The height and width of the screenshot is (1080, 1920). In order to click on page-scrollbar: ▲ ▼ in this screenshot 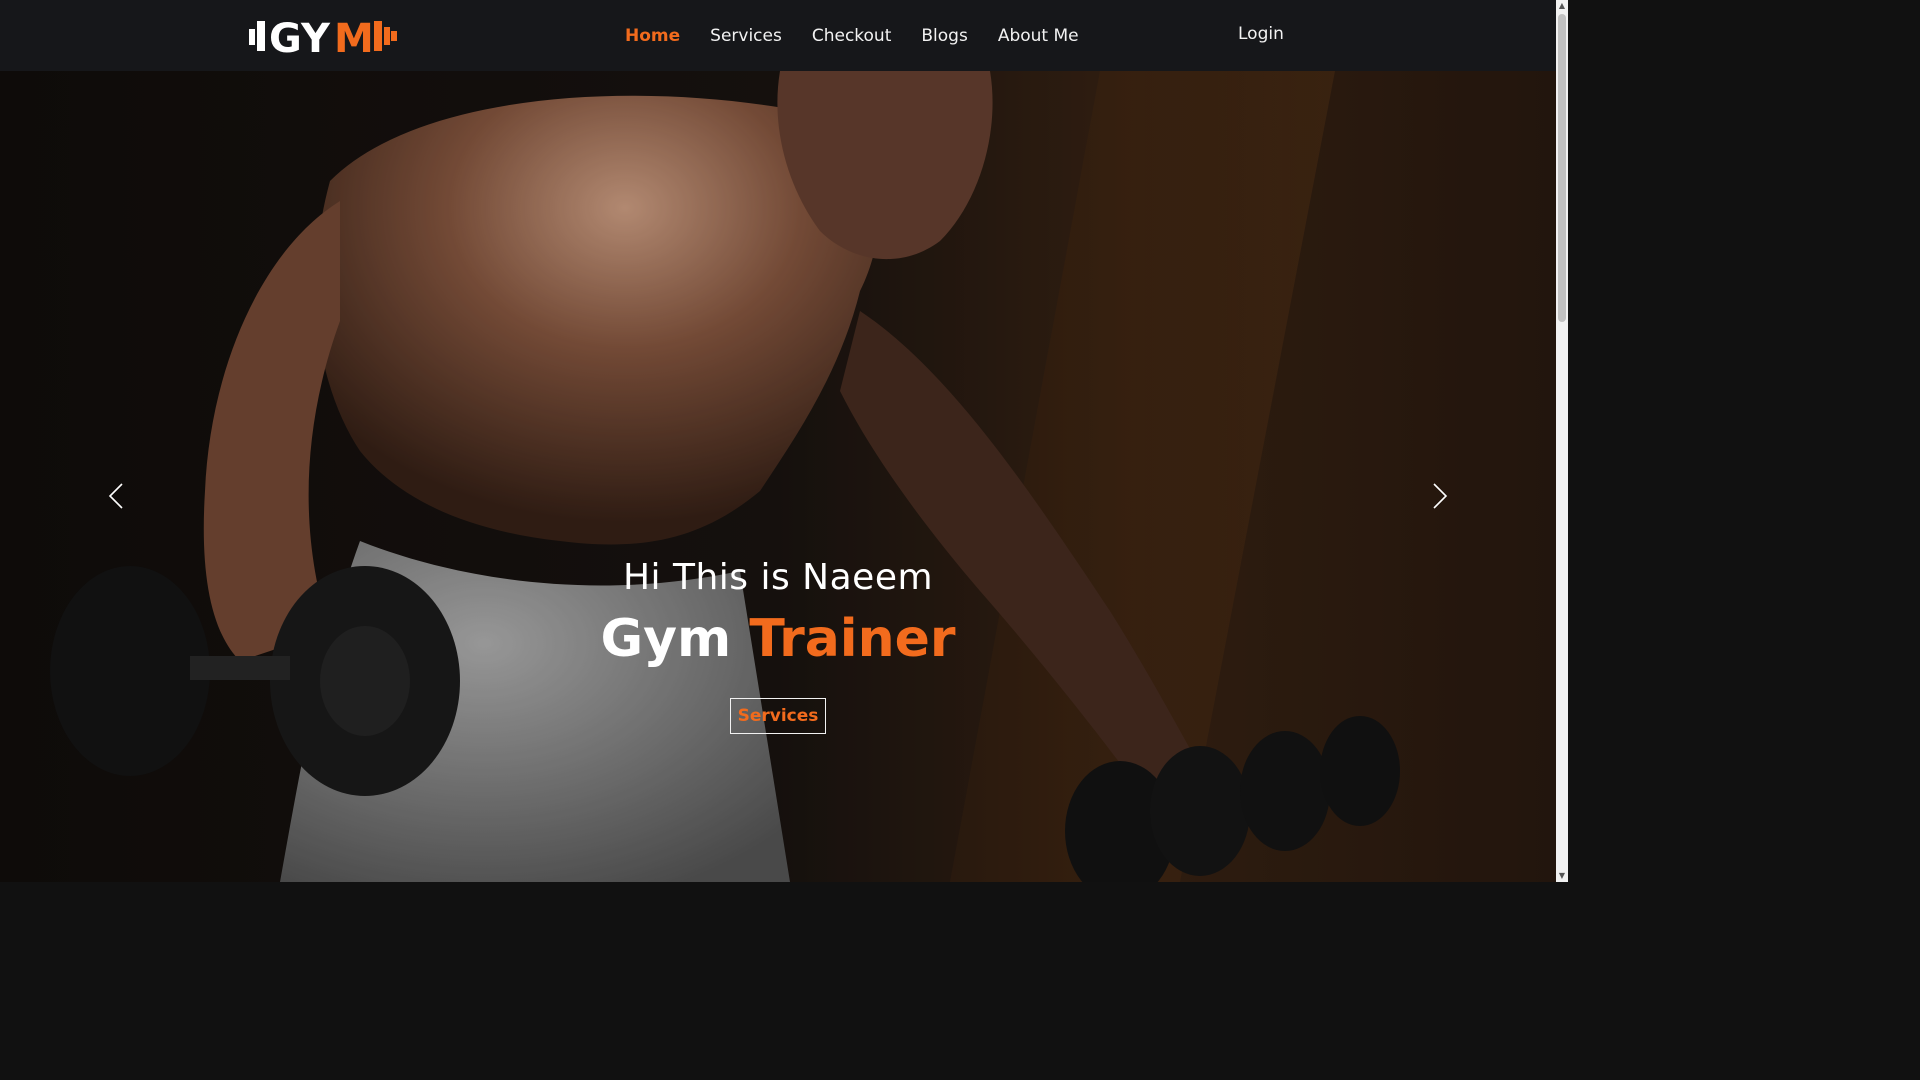, I will do `click(1562, 441)`.